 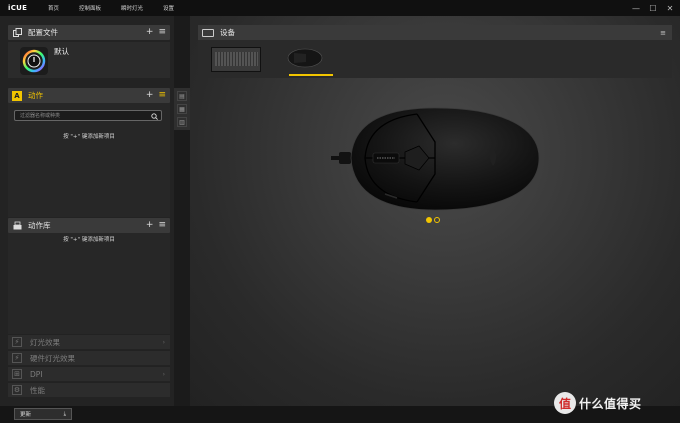 I want to click on close-button: ✕, so click(x=670, y=8).